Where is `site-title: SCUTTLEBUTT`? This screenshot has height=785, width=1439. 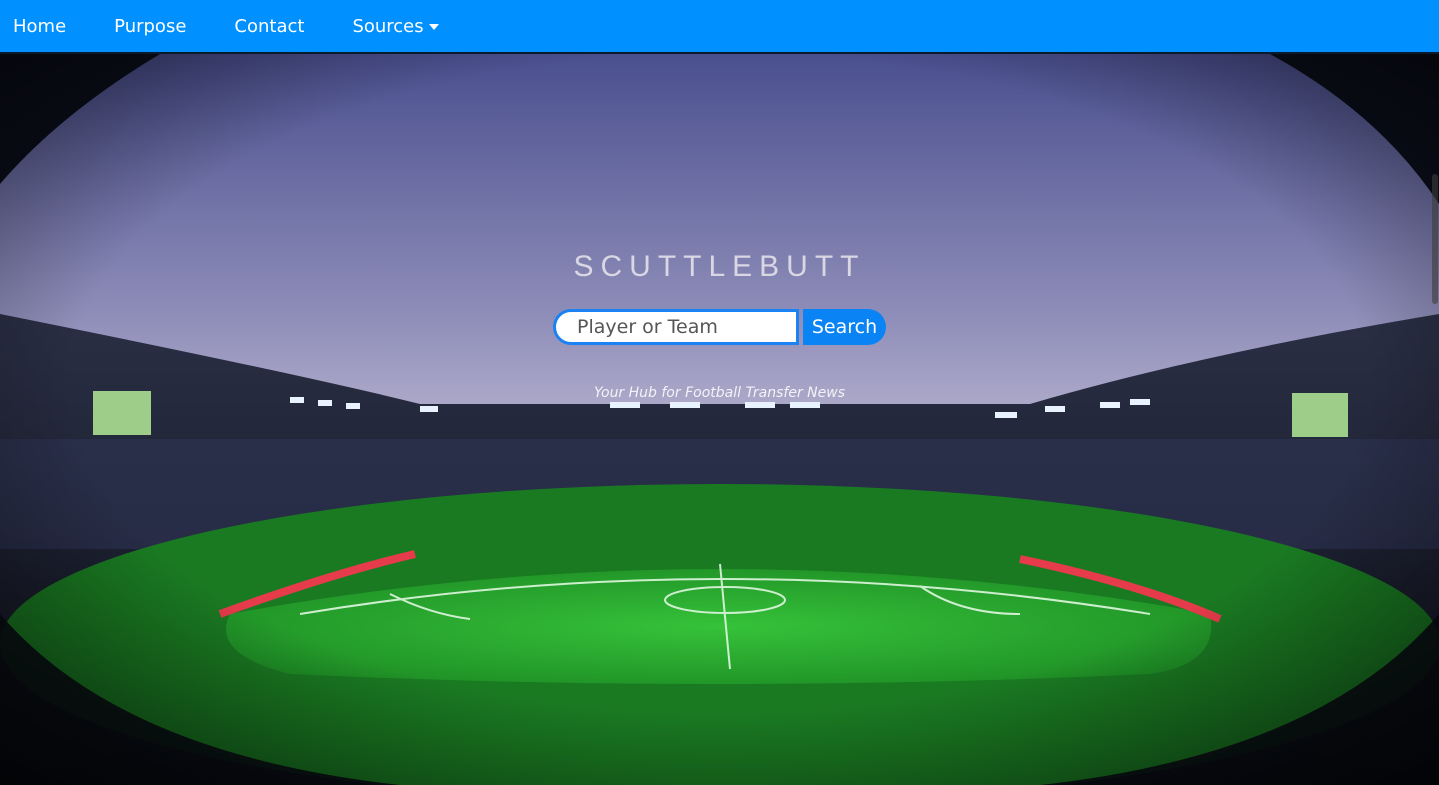
site-title: SCUTTLEBUTT is located at coordinates (719, 266).